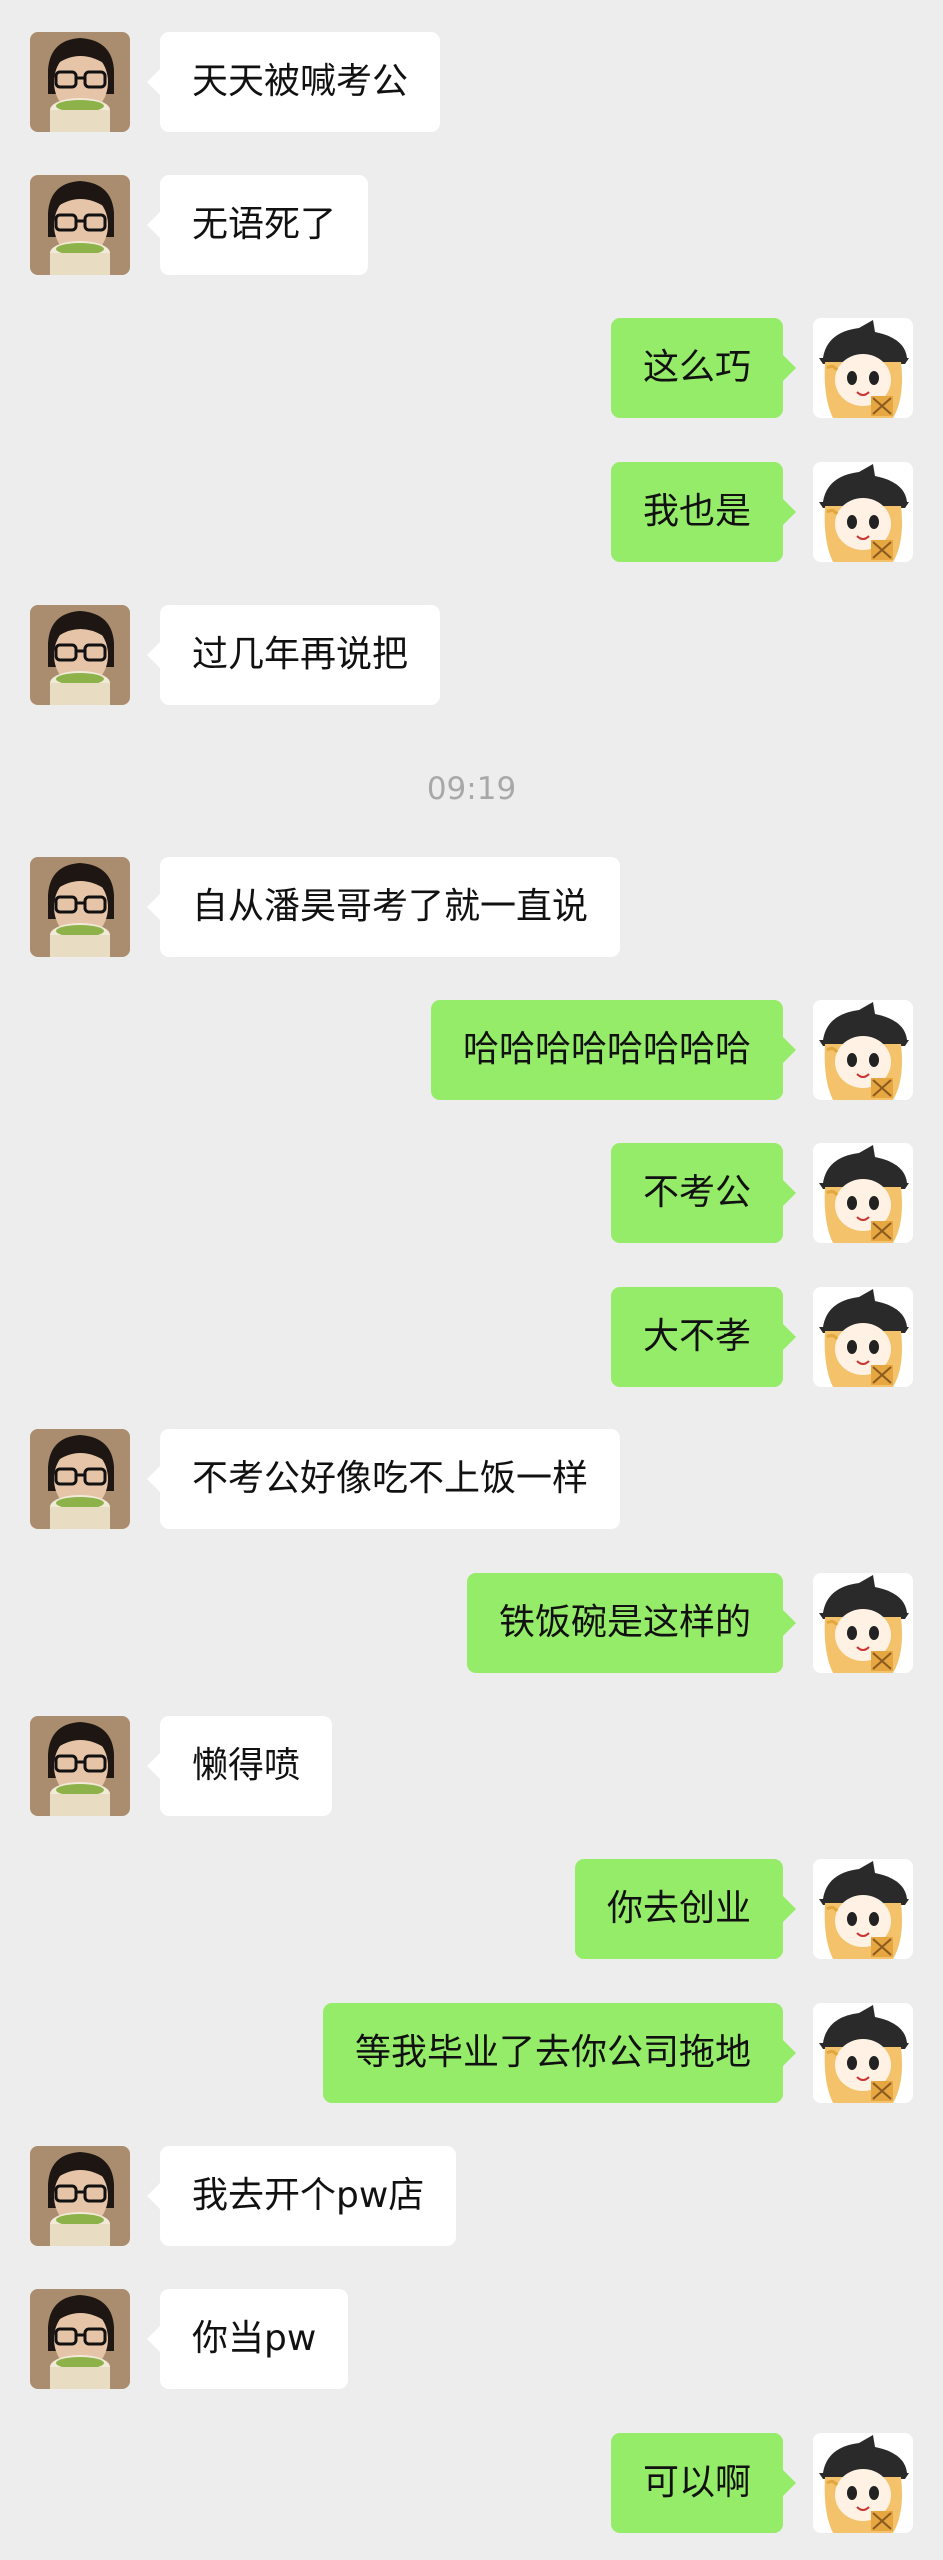 The width and height of the screenshot is (943, 2560). What do you see at coordinates (301, 2196) in the screenshot?
I see `received-message-bubble: 我去开个pw店` at bounding box center [301, 2196].